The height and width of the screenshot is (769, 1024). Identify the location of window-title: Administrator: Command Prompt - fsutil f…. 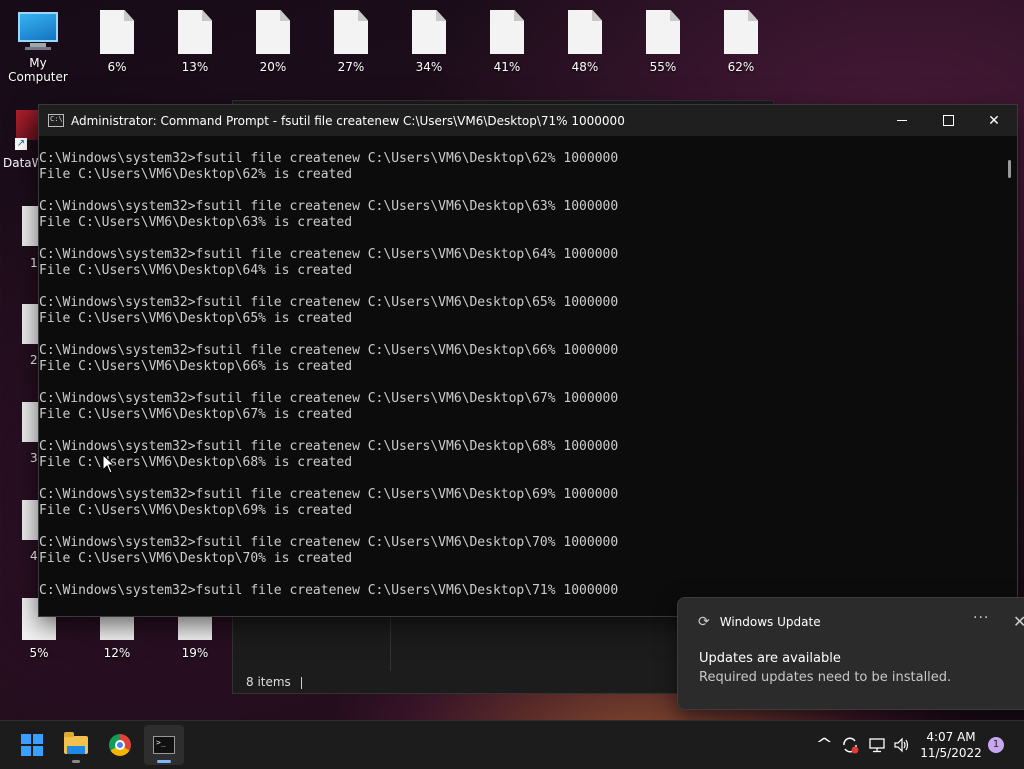
(348, 120).